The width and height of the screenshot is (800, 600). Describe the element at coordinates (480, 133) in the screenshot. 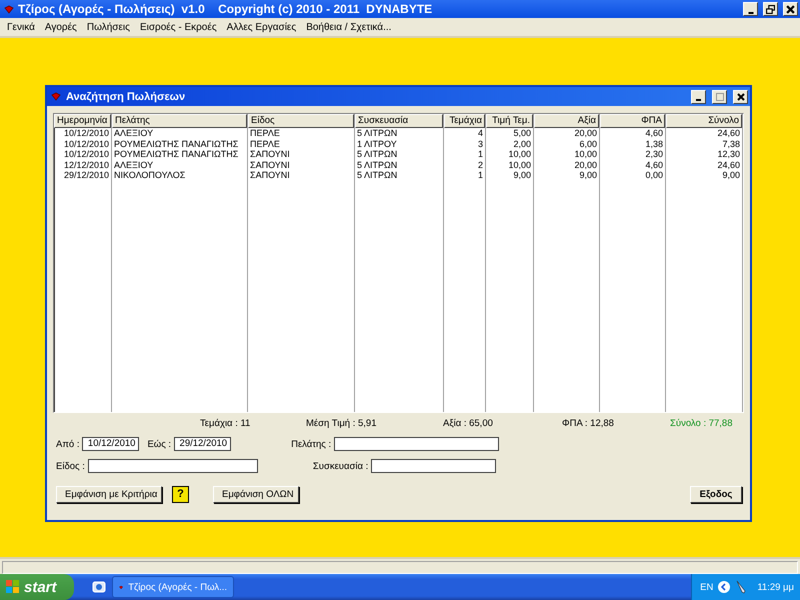

I see `table-cell-text: 4` at that location.